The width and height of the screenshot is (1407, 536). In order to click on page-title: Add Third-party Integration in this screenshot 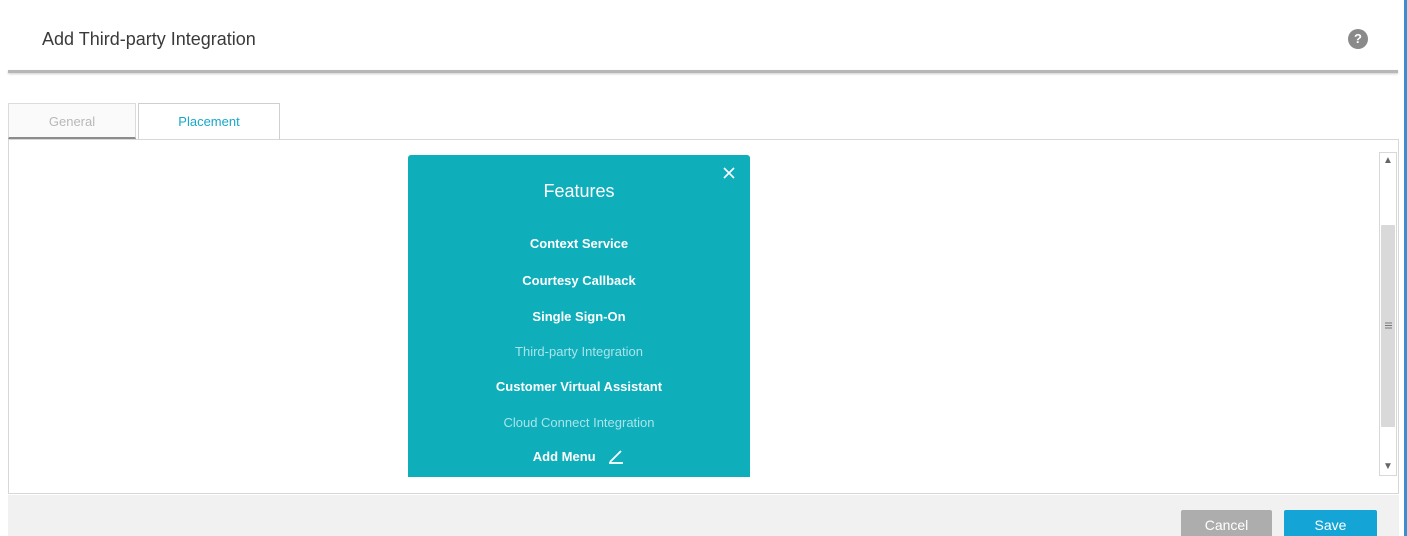, I will do `click(149, 39)`.